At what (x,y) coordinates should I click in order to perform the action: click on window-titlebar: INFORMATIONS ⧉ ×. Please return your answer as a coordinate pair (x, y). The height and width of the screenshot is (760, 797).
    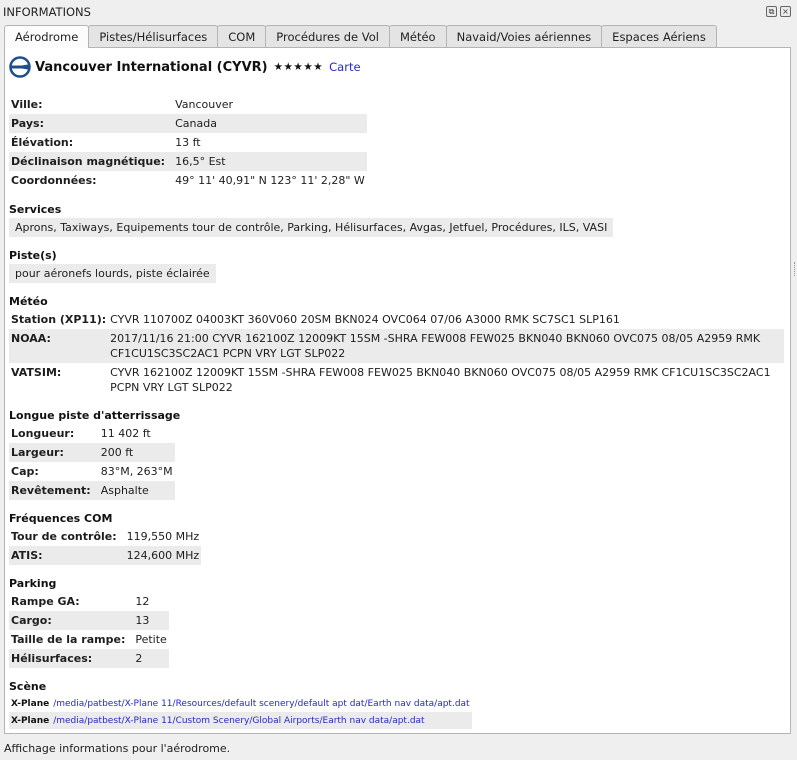
    Looking at the image, I should click on (398, 12).